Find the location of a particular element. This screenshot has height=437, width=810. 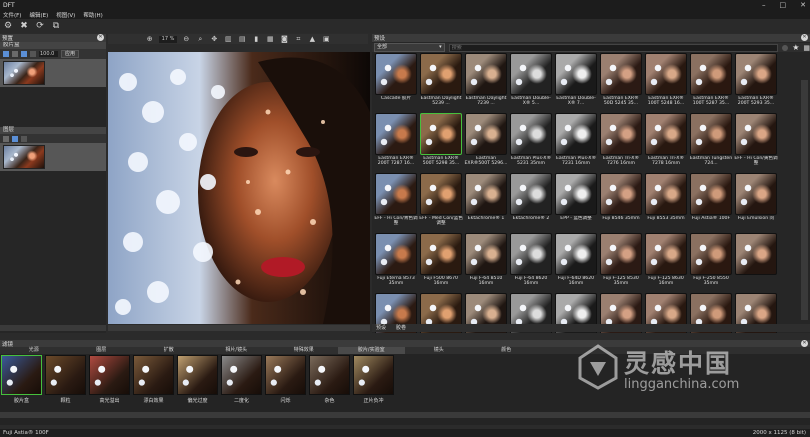

filter-item: 漂白效果 is located at coordinates (153, 379).